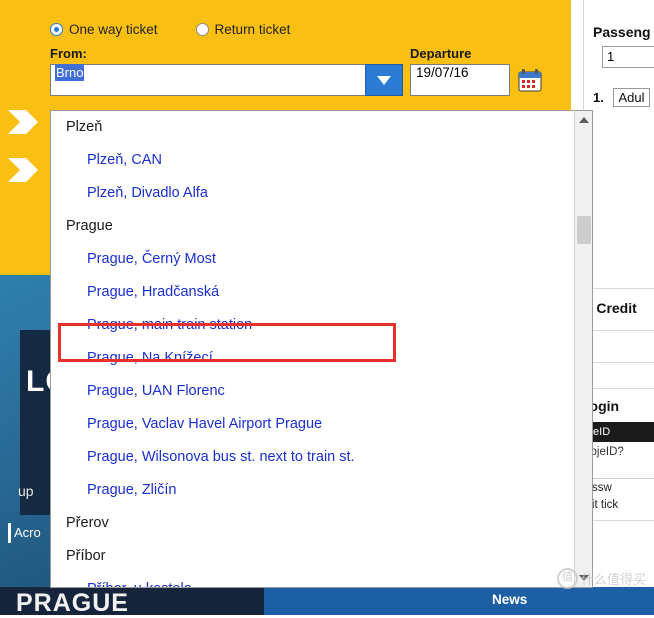 This screenshot has width=654, height=618. I want to click on arrow-right-icon, so click(23, 122).